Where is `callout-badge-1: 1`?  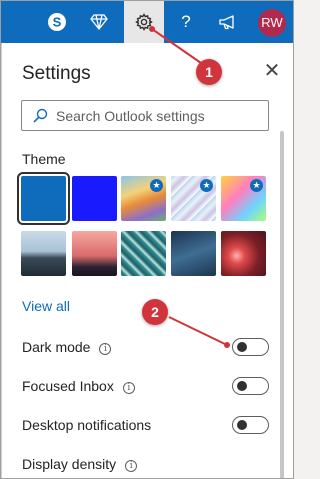 callout-badge-1: 1 is located at coordinates (209, 72).